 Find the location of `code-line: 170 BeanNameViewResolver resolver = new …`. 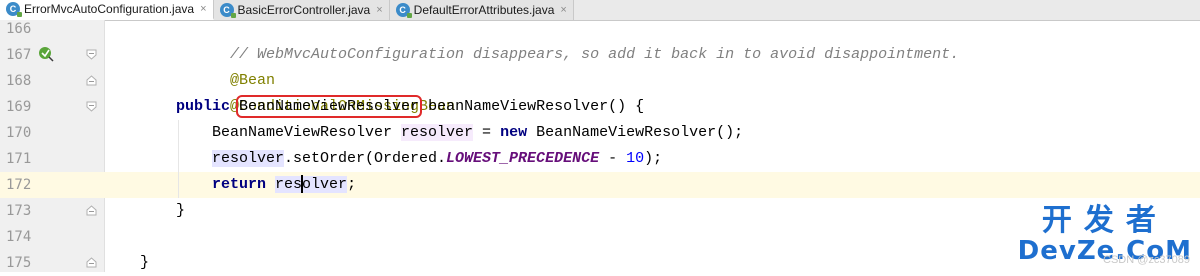

code-line: 170 BeanNameViewResolver resolver = new … is located at coordinates (600, 133).